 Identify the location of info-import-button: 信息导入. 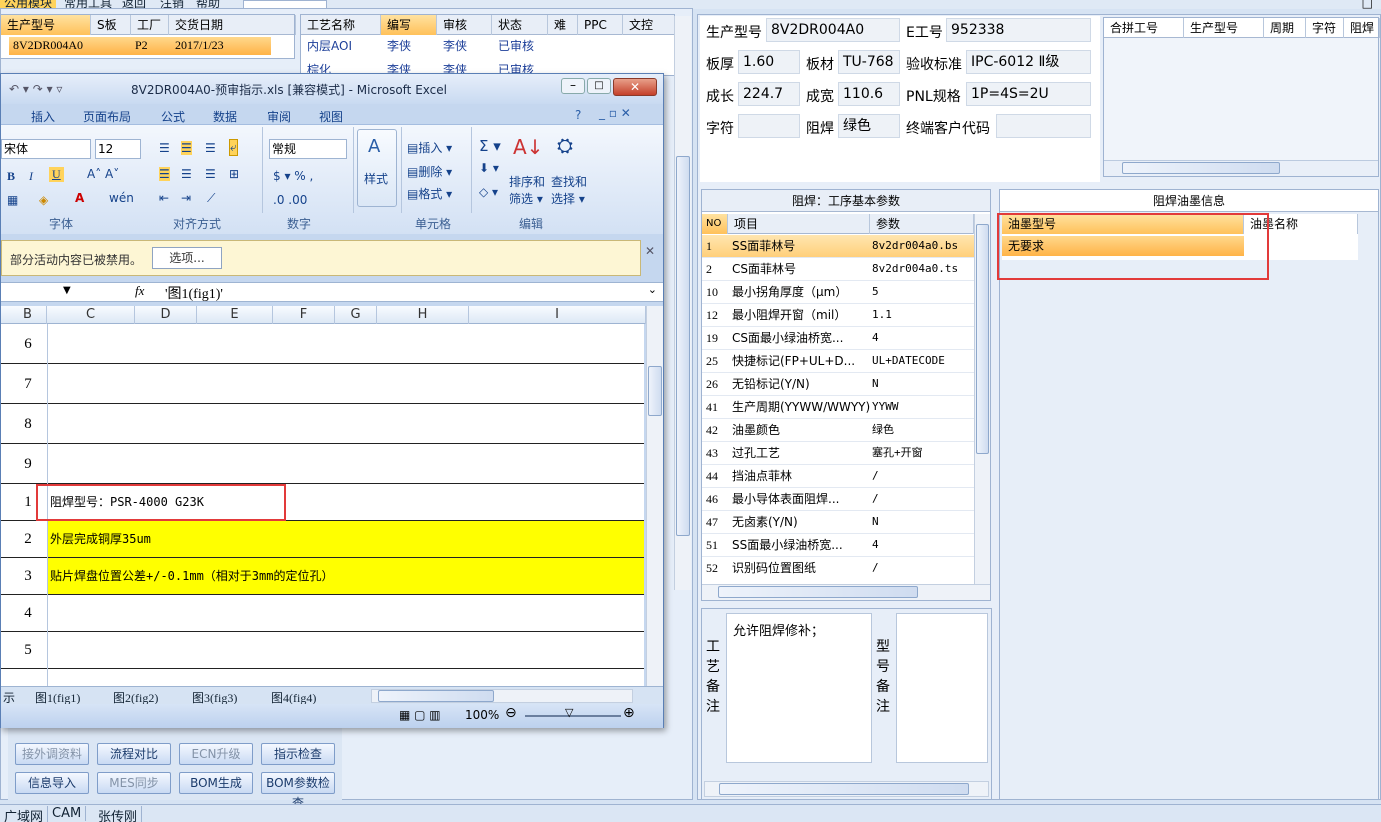
(52, 783).